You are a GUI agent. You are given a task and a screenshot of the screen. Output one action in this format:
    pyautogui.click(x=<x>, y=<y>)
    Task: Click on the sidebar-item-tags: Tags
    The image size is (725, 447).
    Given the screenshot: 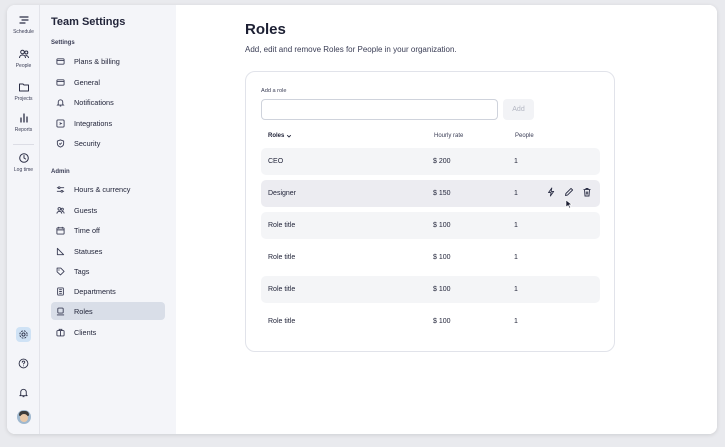 What is the action you would take?
    pyautogui.click(x=108, y=271)
    